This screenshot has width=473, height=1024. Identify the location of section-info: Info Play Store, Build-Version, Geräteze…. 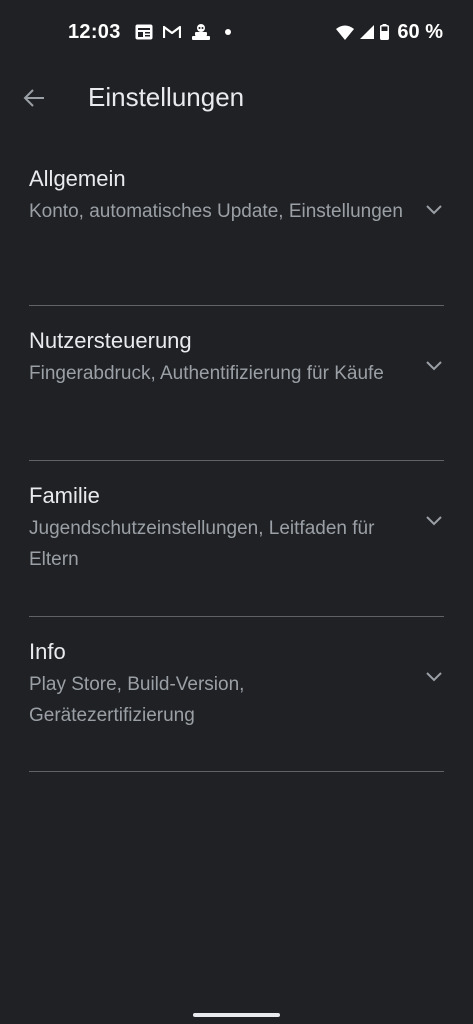
(236, 694).